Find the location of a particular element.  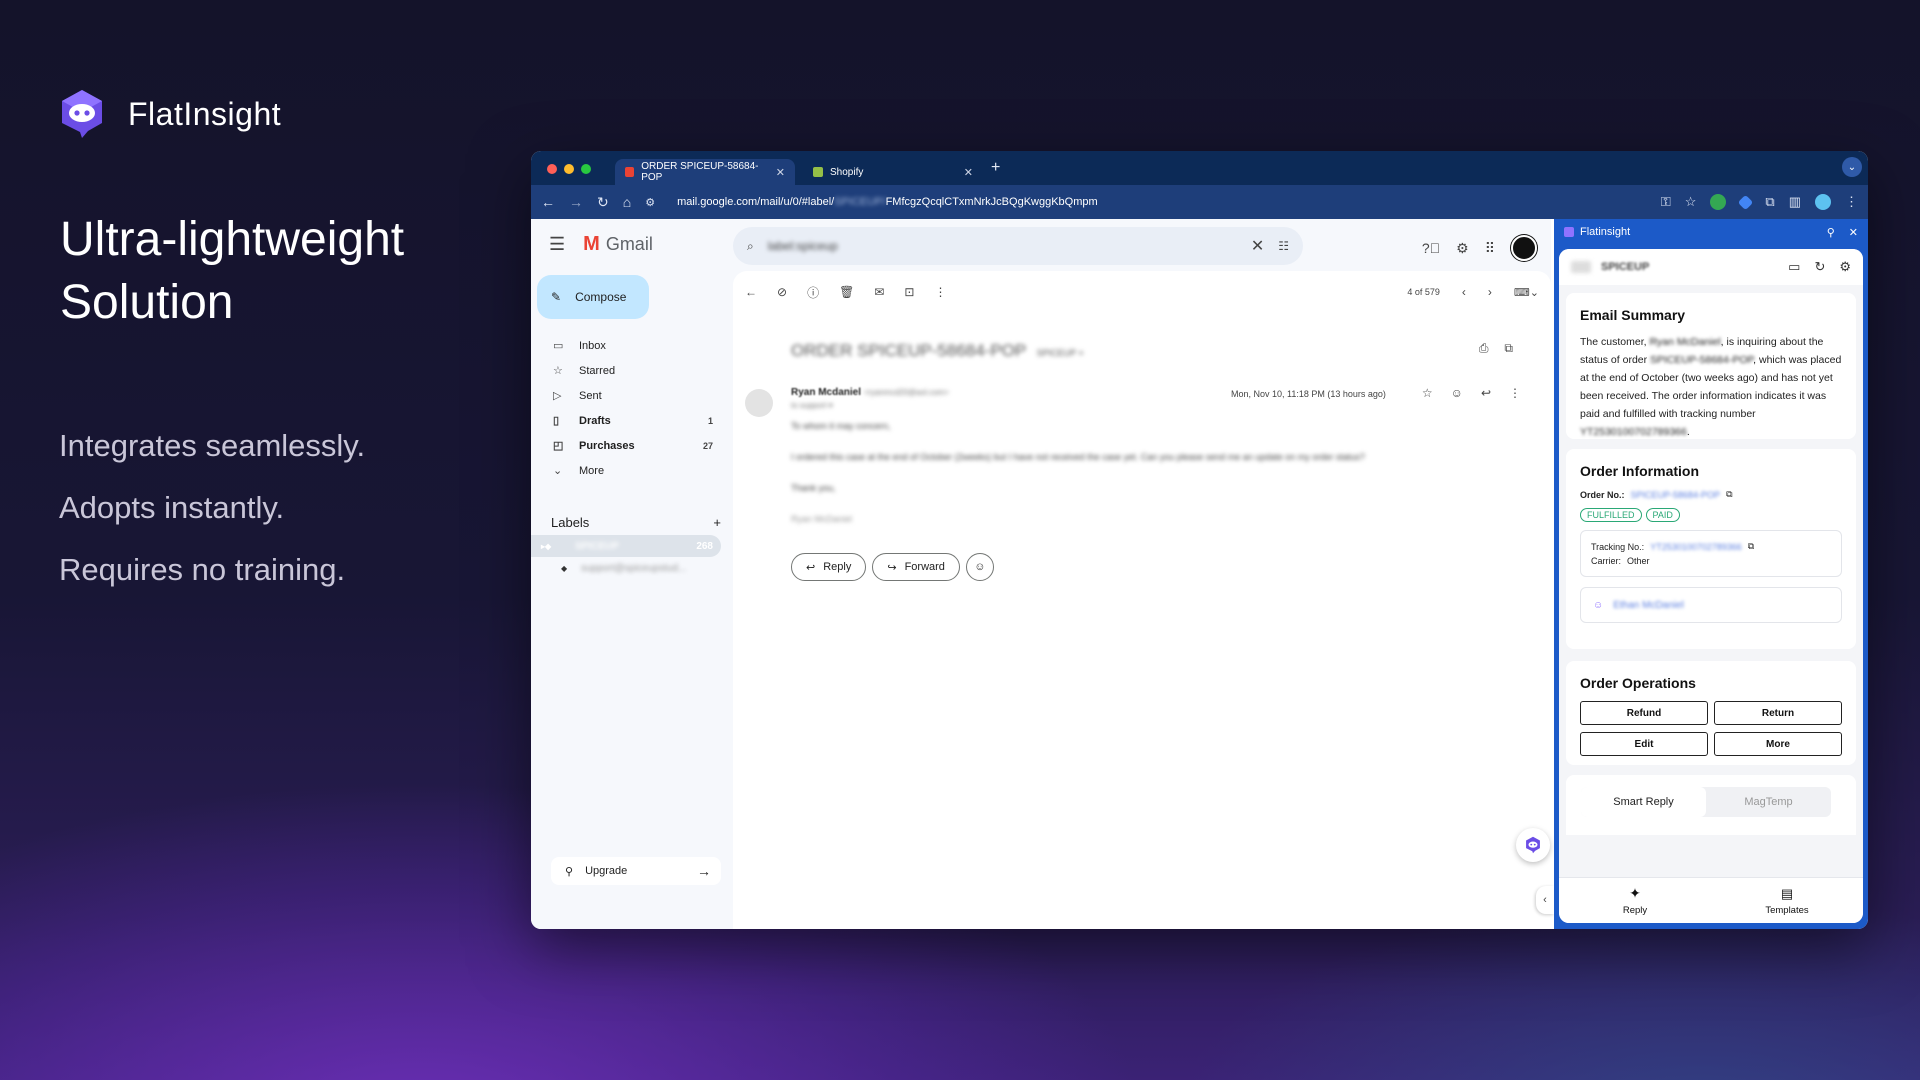

open-new-window-icon: ⧉ is located at coordinates (1508, 348).